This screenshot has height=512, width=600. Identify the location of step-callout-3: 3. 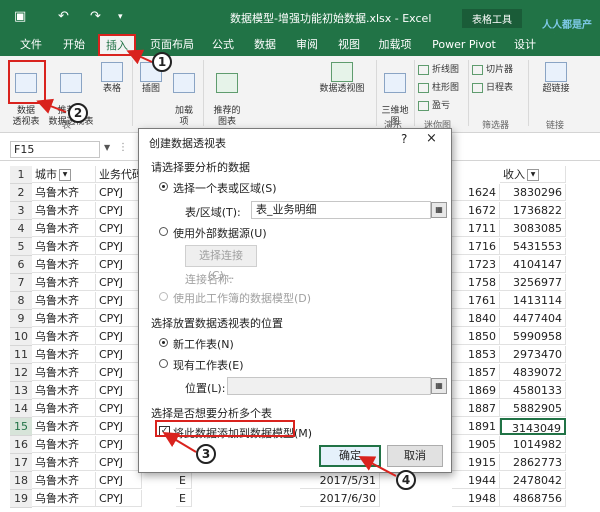
(206, 454).